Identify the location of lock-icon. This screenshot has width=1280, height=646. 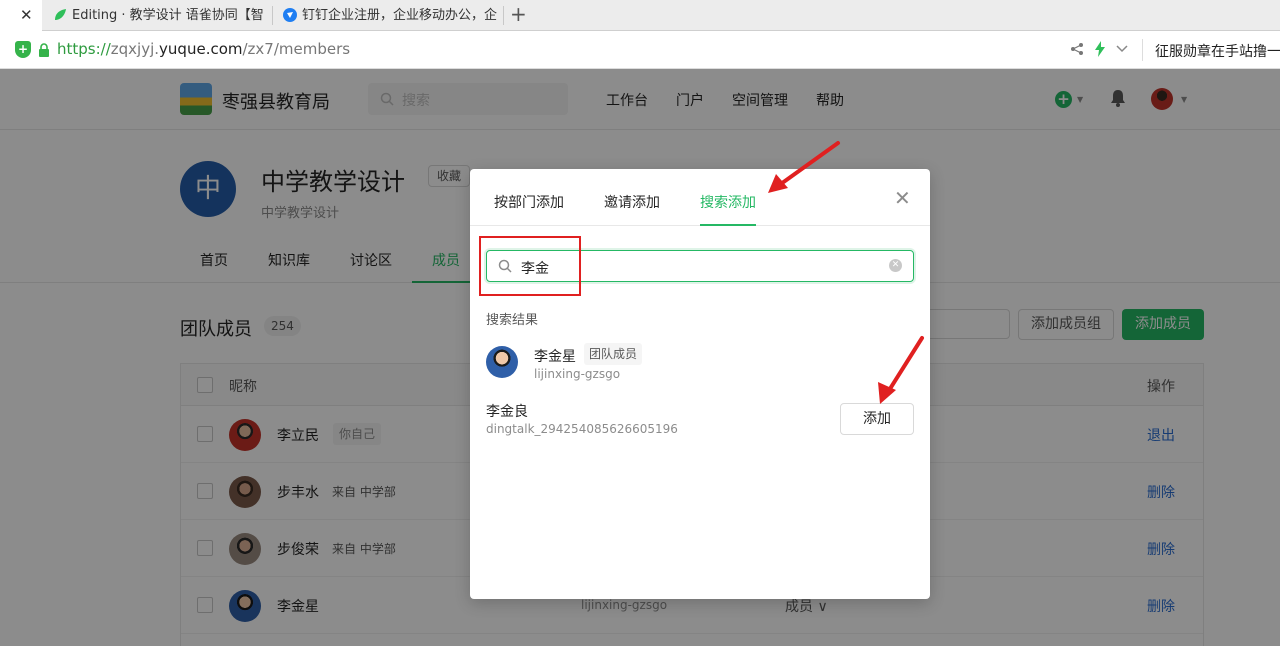
(44, 50).